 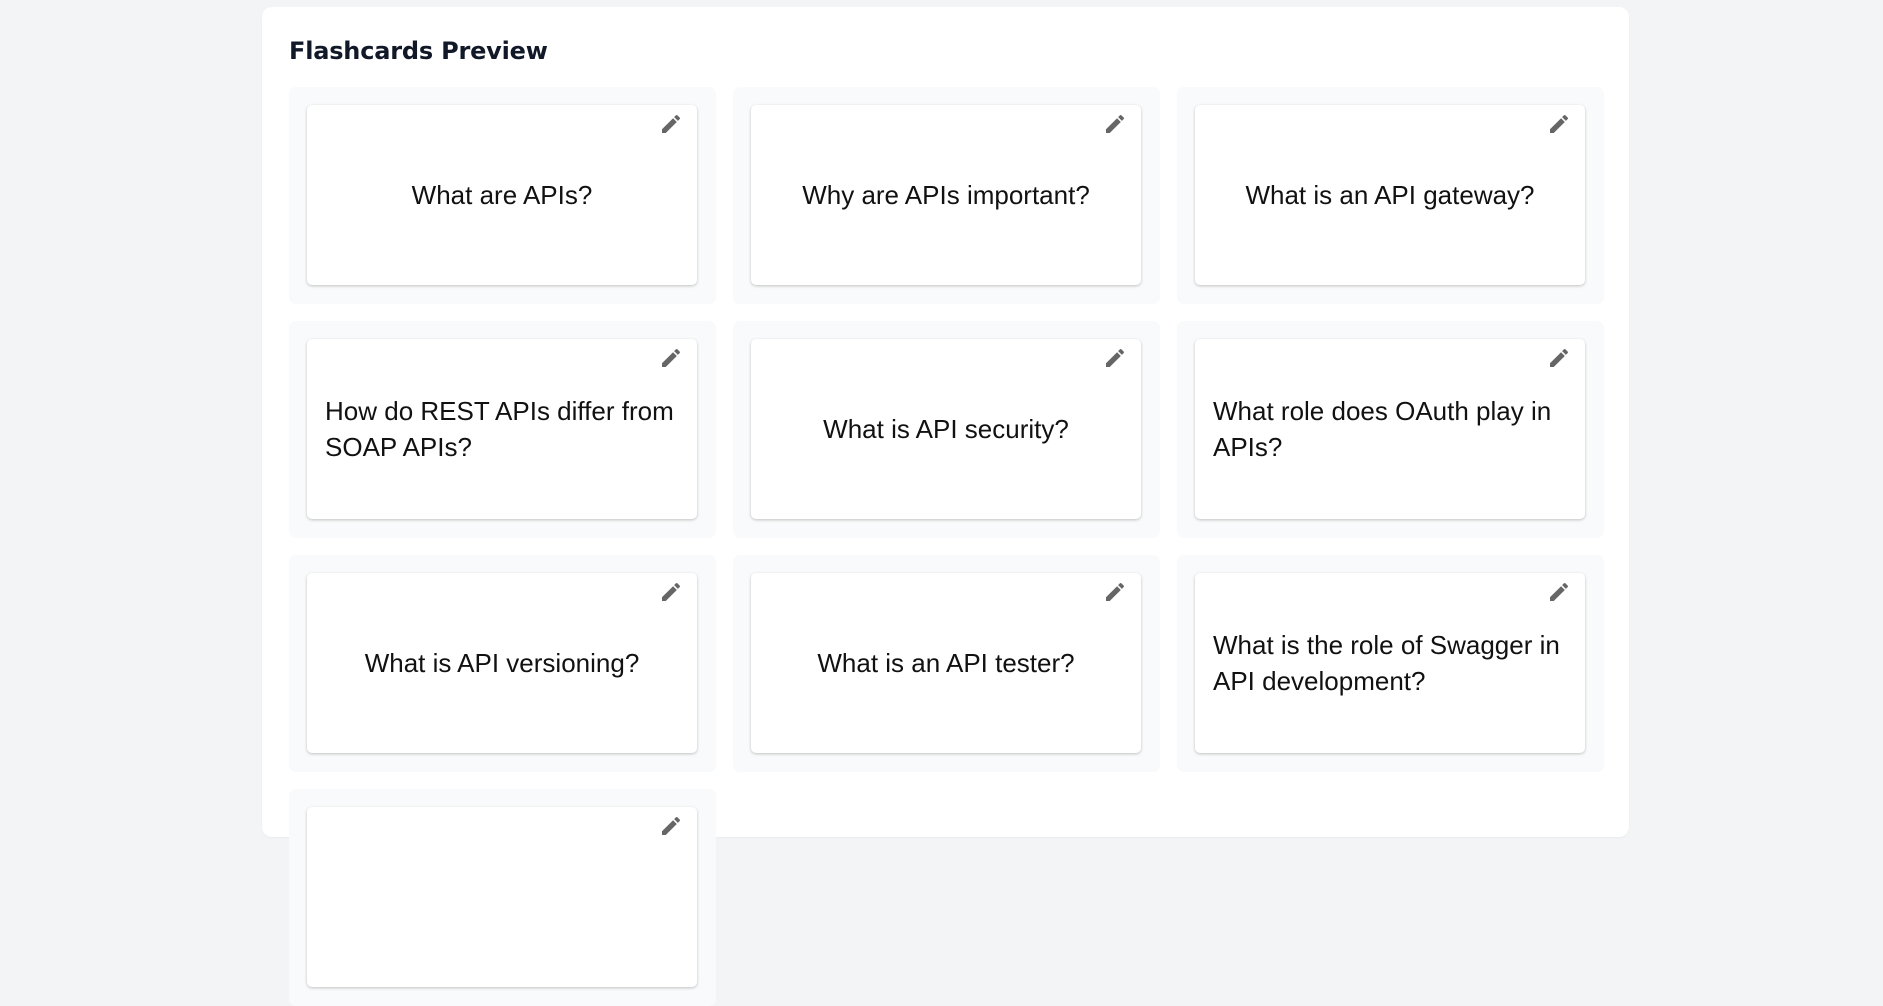 I want to click on flashcard-slot: Why are APIs important?, so click(x=946, y=195).